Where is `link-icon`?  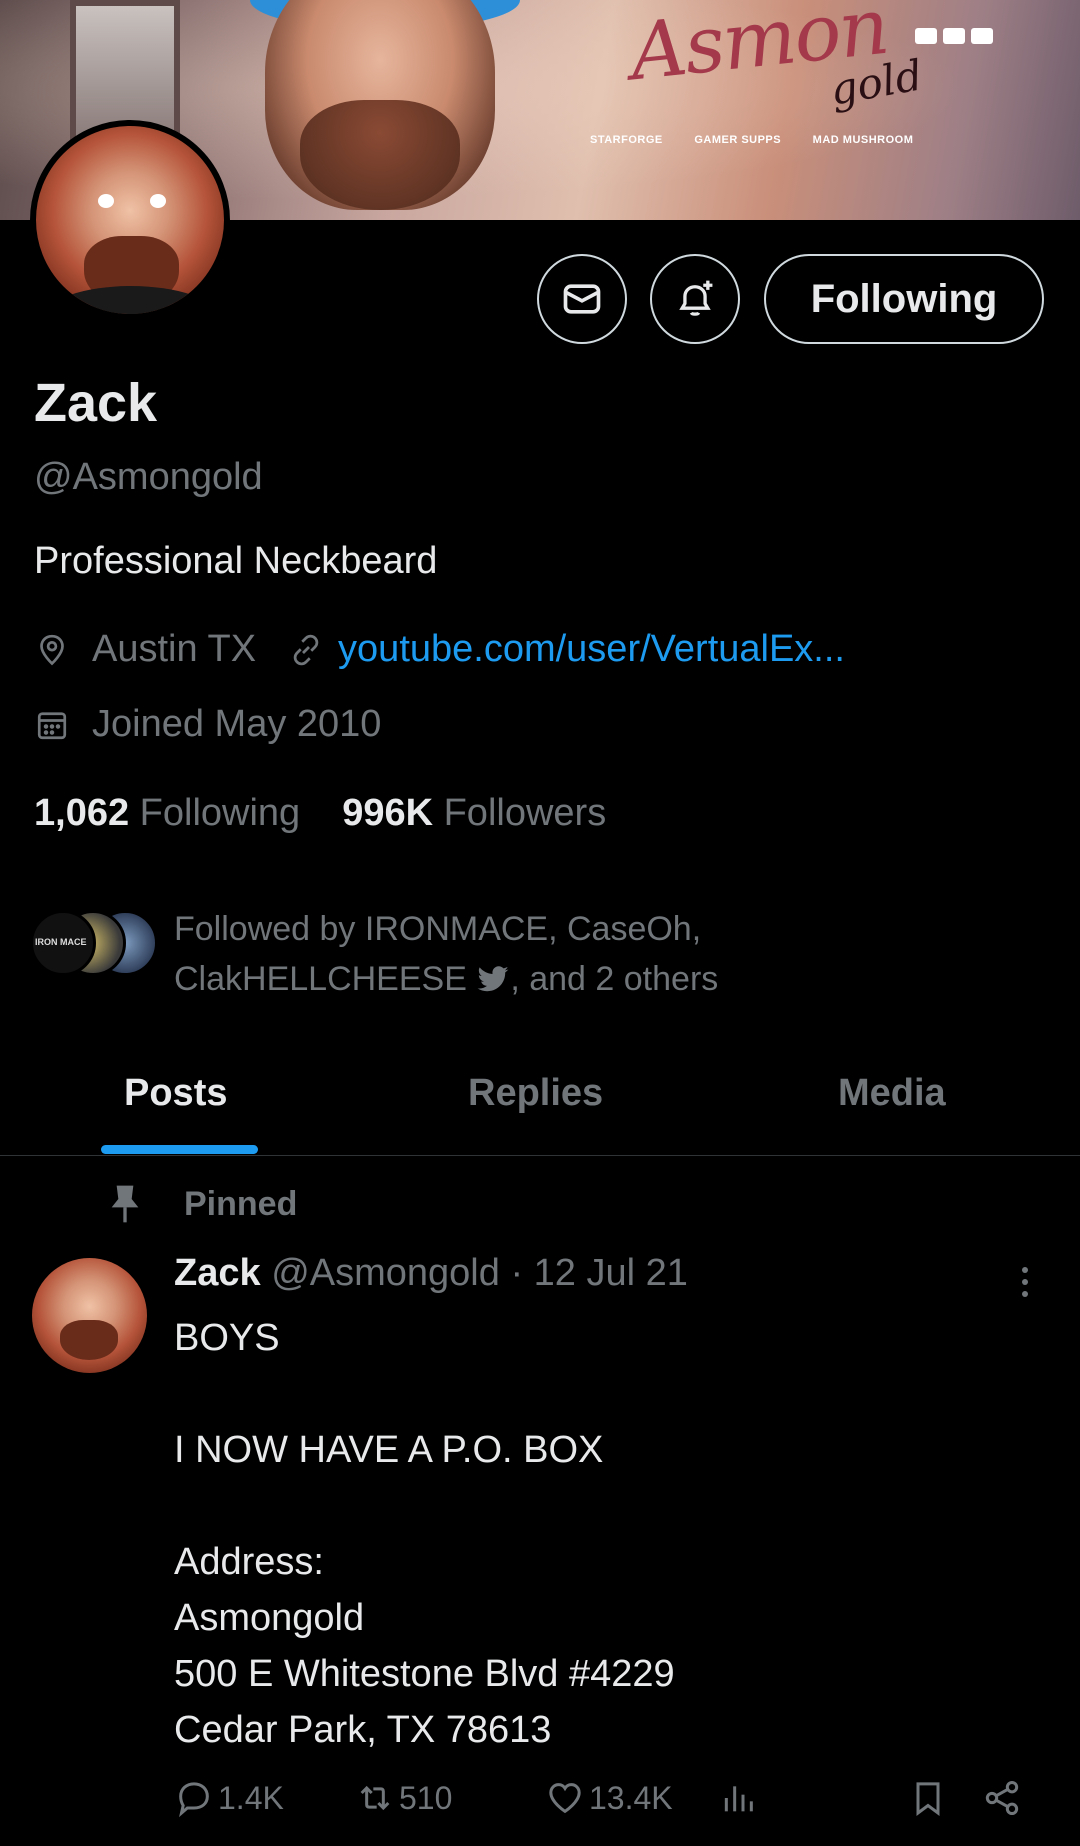 link-icon is located at coordinates (306, 650).